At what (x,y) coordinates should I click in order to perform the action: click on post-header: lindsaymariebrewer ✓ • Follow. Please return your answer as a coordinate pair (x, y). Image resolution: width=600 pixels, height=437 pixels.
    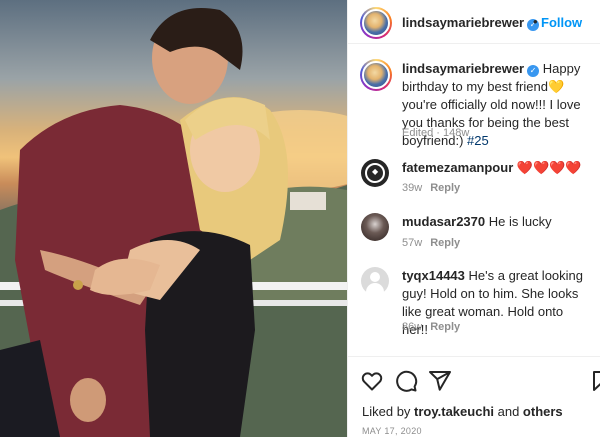
    Looking at the image, I should click on (474, 22).